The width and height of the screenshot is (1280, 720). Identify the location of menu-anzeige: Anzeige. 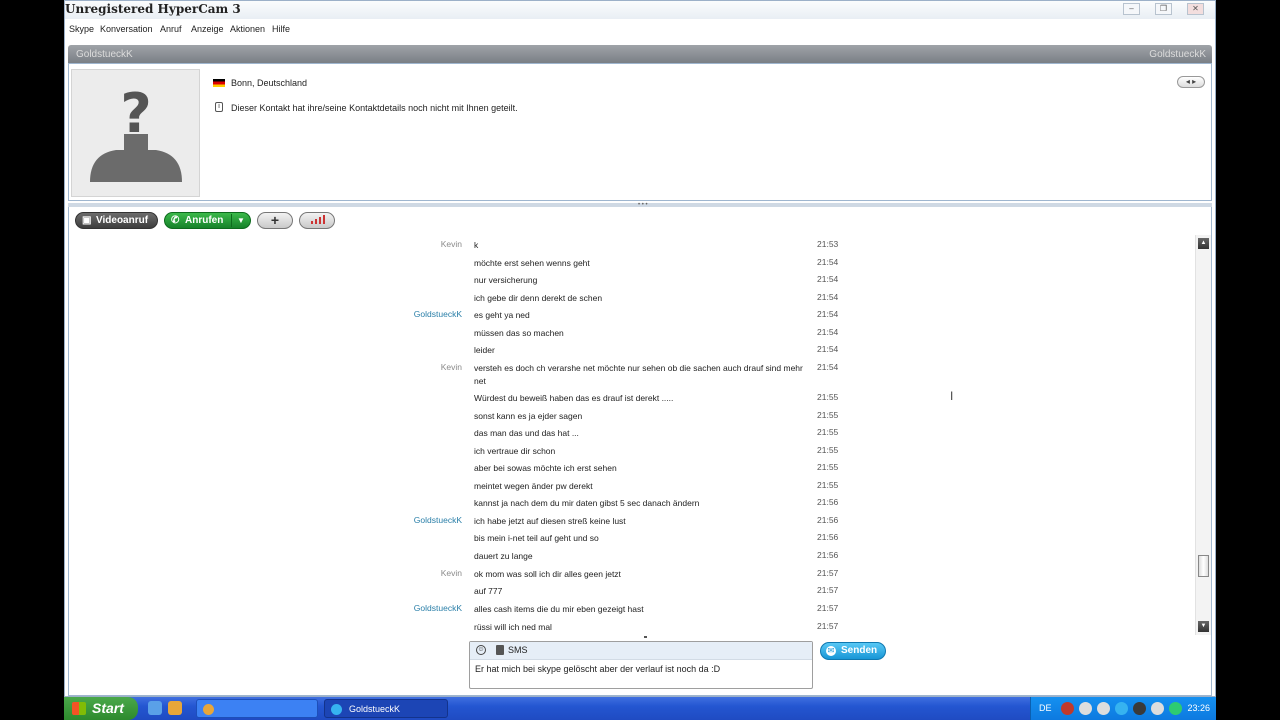
(207, 29).